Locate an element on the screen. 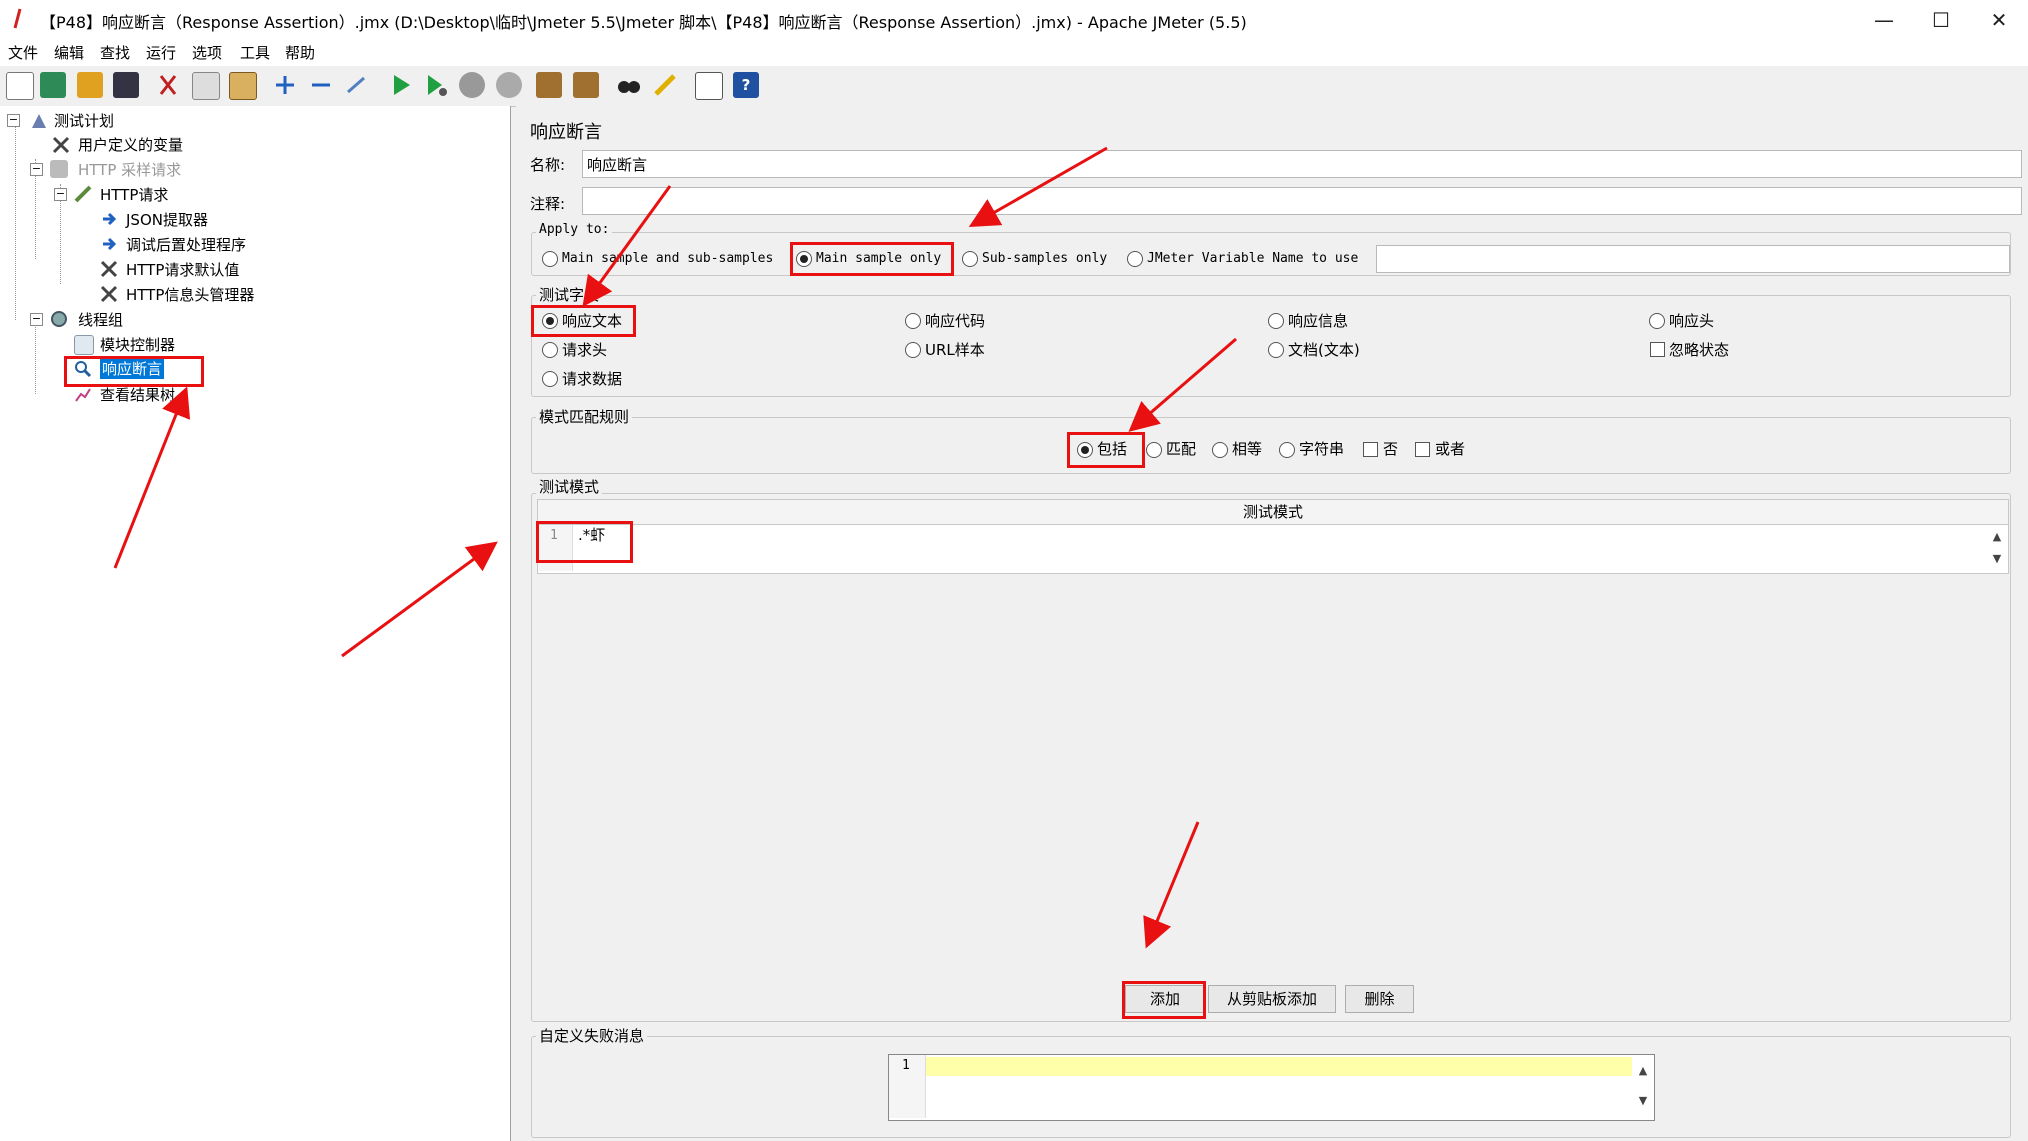 The height and width of the screenshot is (1141, 2028). comment-input is located at coordinates (1302, 201).